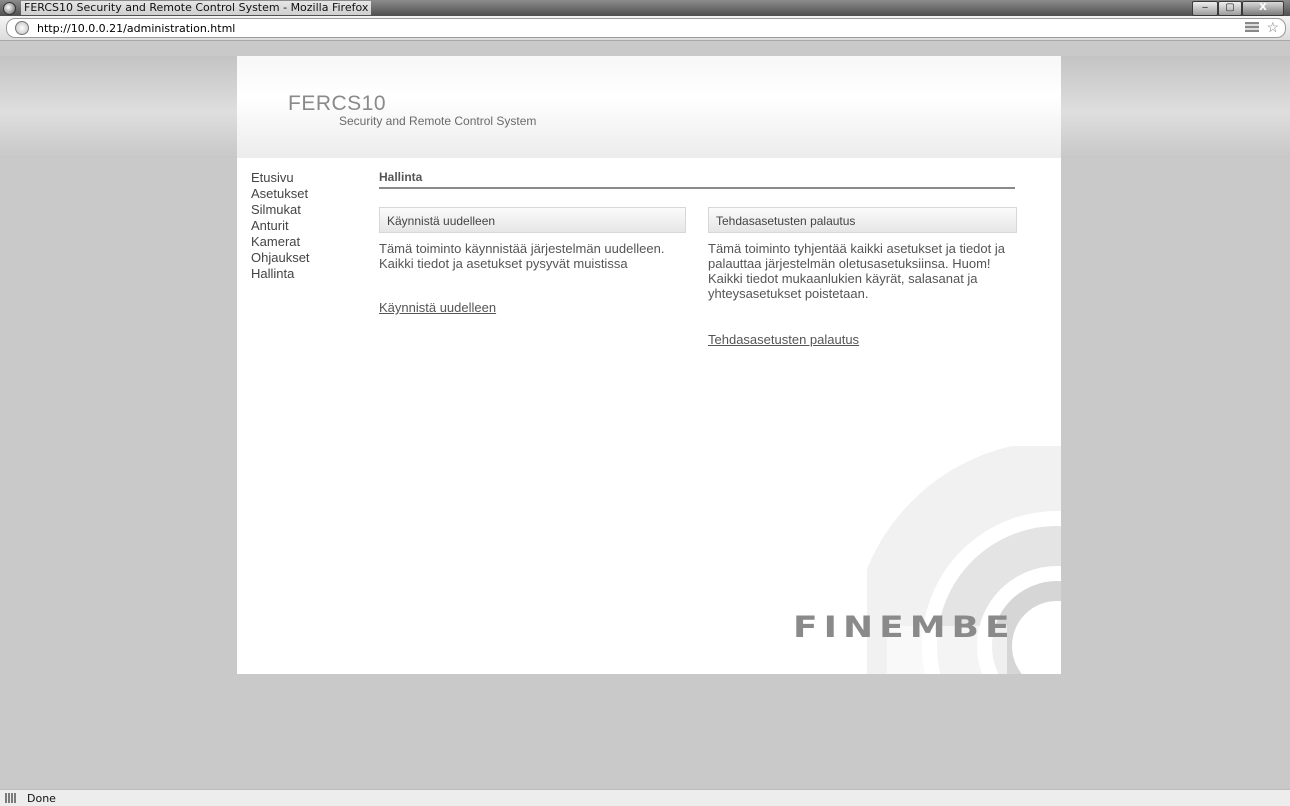  Describe the element at coordinates (280, 194) in the screenshot. I see `sidebar-item-asetukset: Asetukset` at that location.